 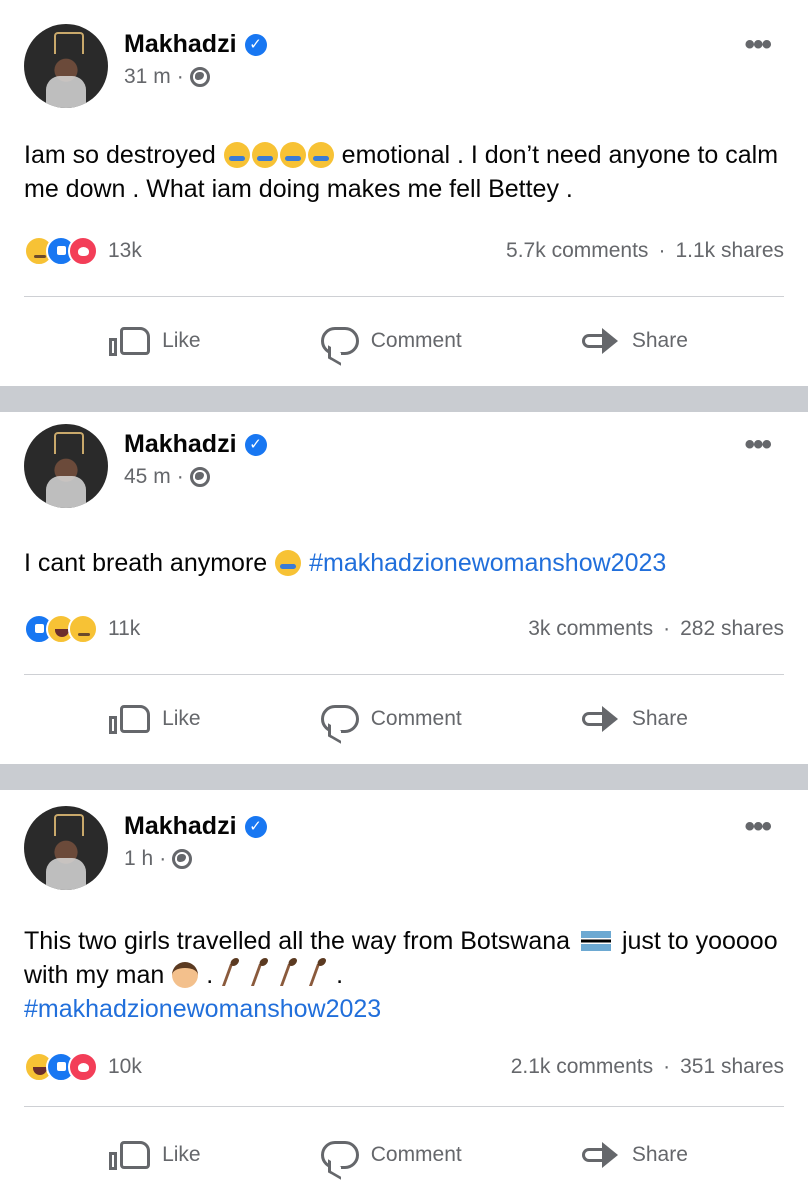 What do you see at coordinates (147, 477) in the screenshot?
I see `post-time: 45 m` at bounding box center [147, 477].